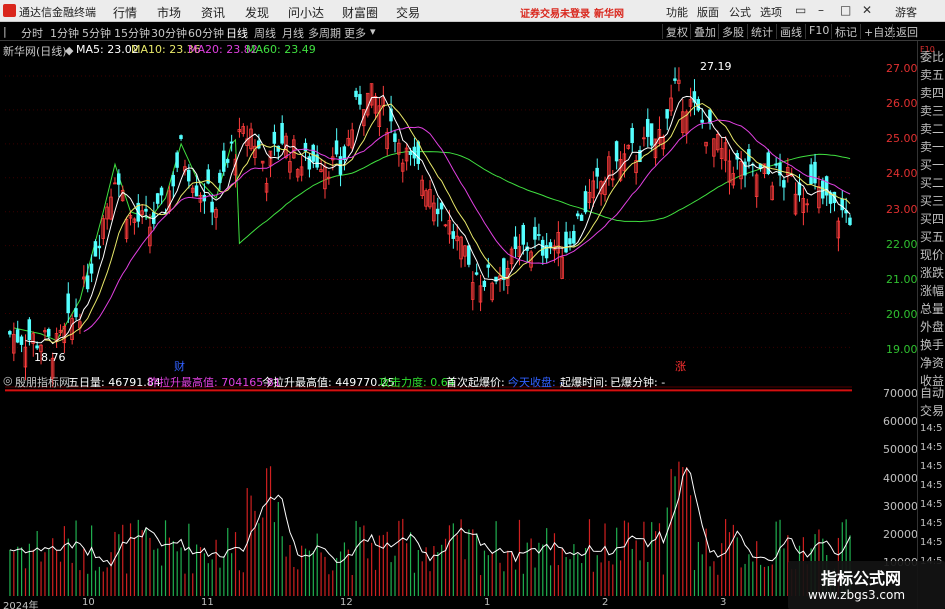 This screenshot has height=609, width=945. I want to click on current-stock-name: 新华网, so click(609, 14).